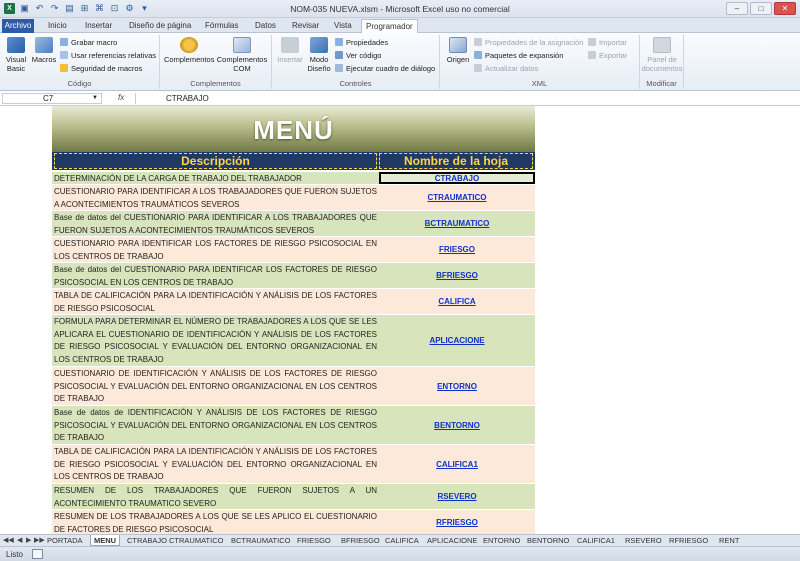 This screenshot has height=561, width=800. I want to click on gear-icon, so click(189, 45).